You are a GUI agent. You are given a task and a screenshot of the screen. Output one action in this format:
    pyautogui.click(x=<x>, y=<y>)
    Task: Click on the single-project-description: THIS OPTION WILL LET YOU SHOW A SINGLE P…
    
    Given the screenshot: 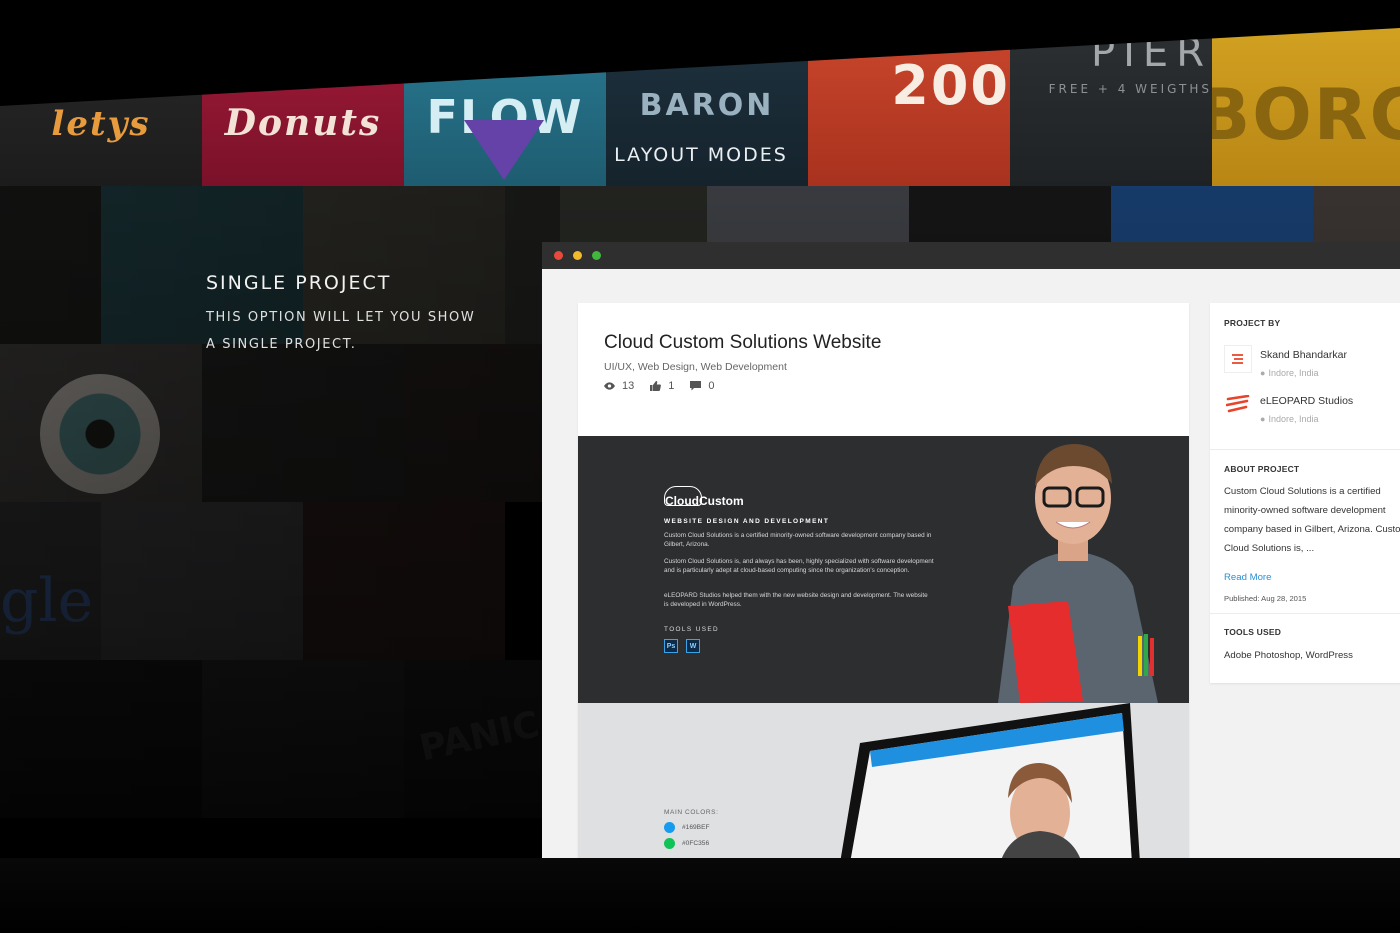 What is the action you would take?
    pyautogui.click(x=341, y=331)
    